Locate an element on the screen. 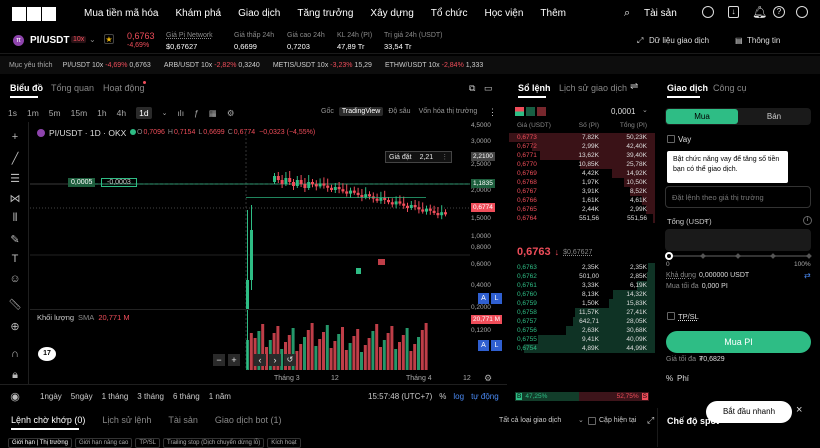 This screenshot has width=820, height=448. indicator-icon: ƒ is located at coordinates (196, 113).